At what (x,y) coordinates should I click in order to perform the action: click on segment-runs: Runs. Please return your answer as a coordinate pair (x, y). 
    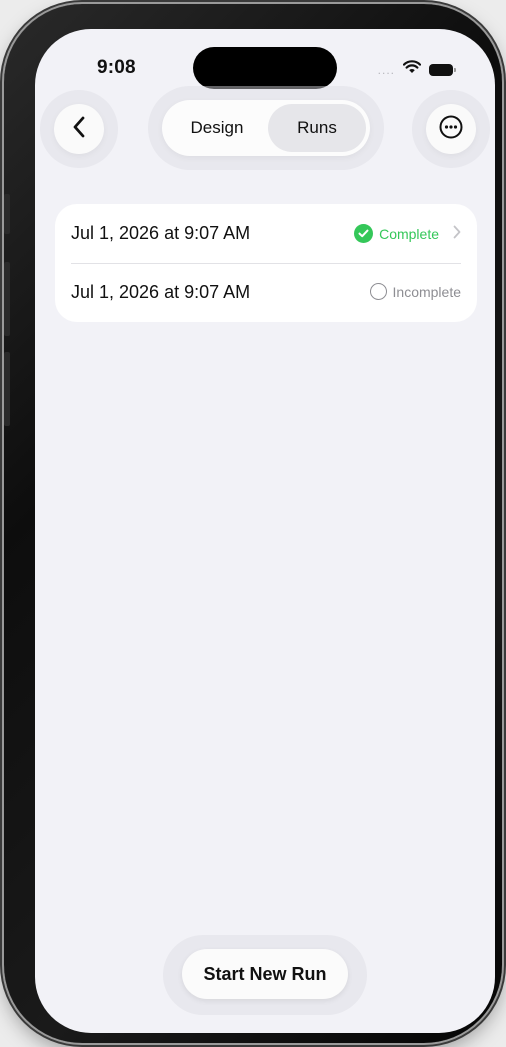
    Looking at the image, I should click on (317, 128).